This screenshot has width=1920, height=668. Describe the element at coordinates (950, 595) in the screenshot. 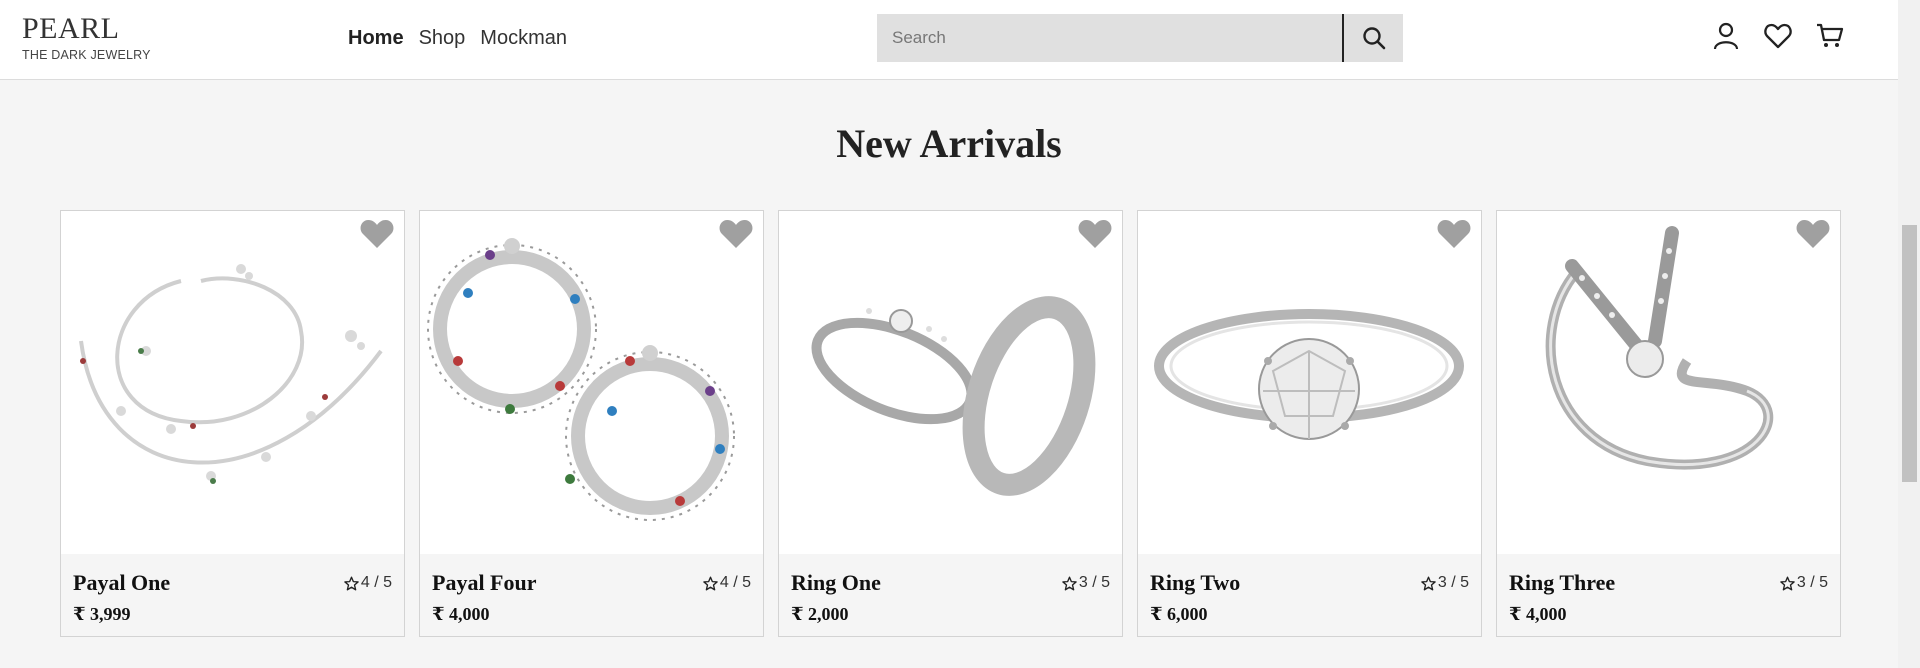

I see `product-info: Ring One 3 / 5 ₹ 2,000` at that location.